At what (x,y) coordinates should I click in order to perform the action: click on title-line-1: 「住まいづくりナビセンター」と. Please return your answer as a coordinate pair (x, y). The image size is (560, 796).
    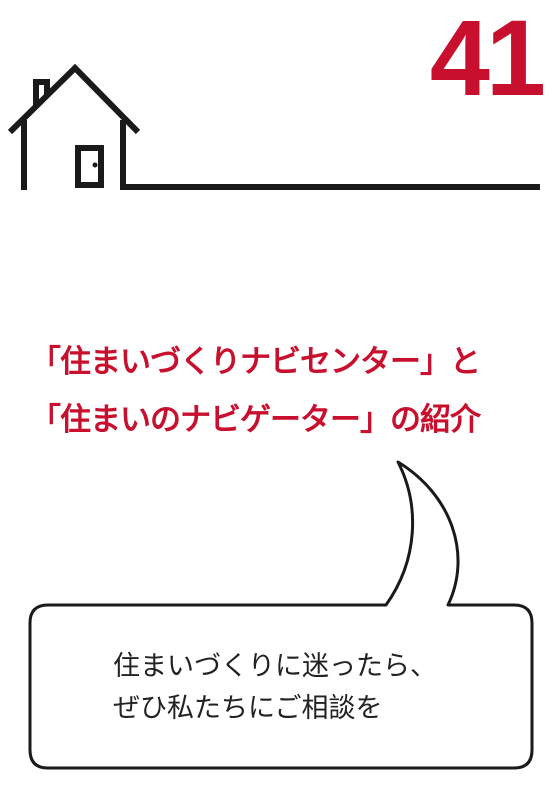
    Looking at the image, I should click on (255, 362).